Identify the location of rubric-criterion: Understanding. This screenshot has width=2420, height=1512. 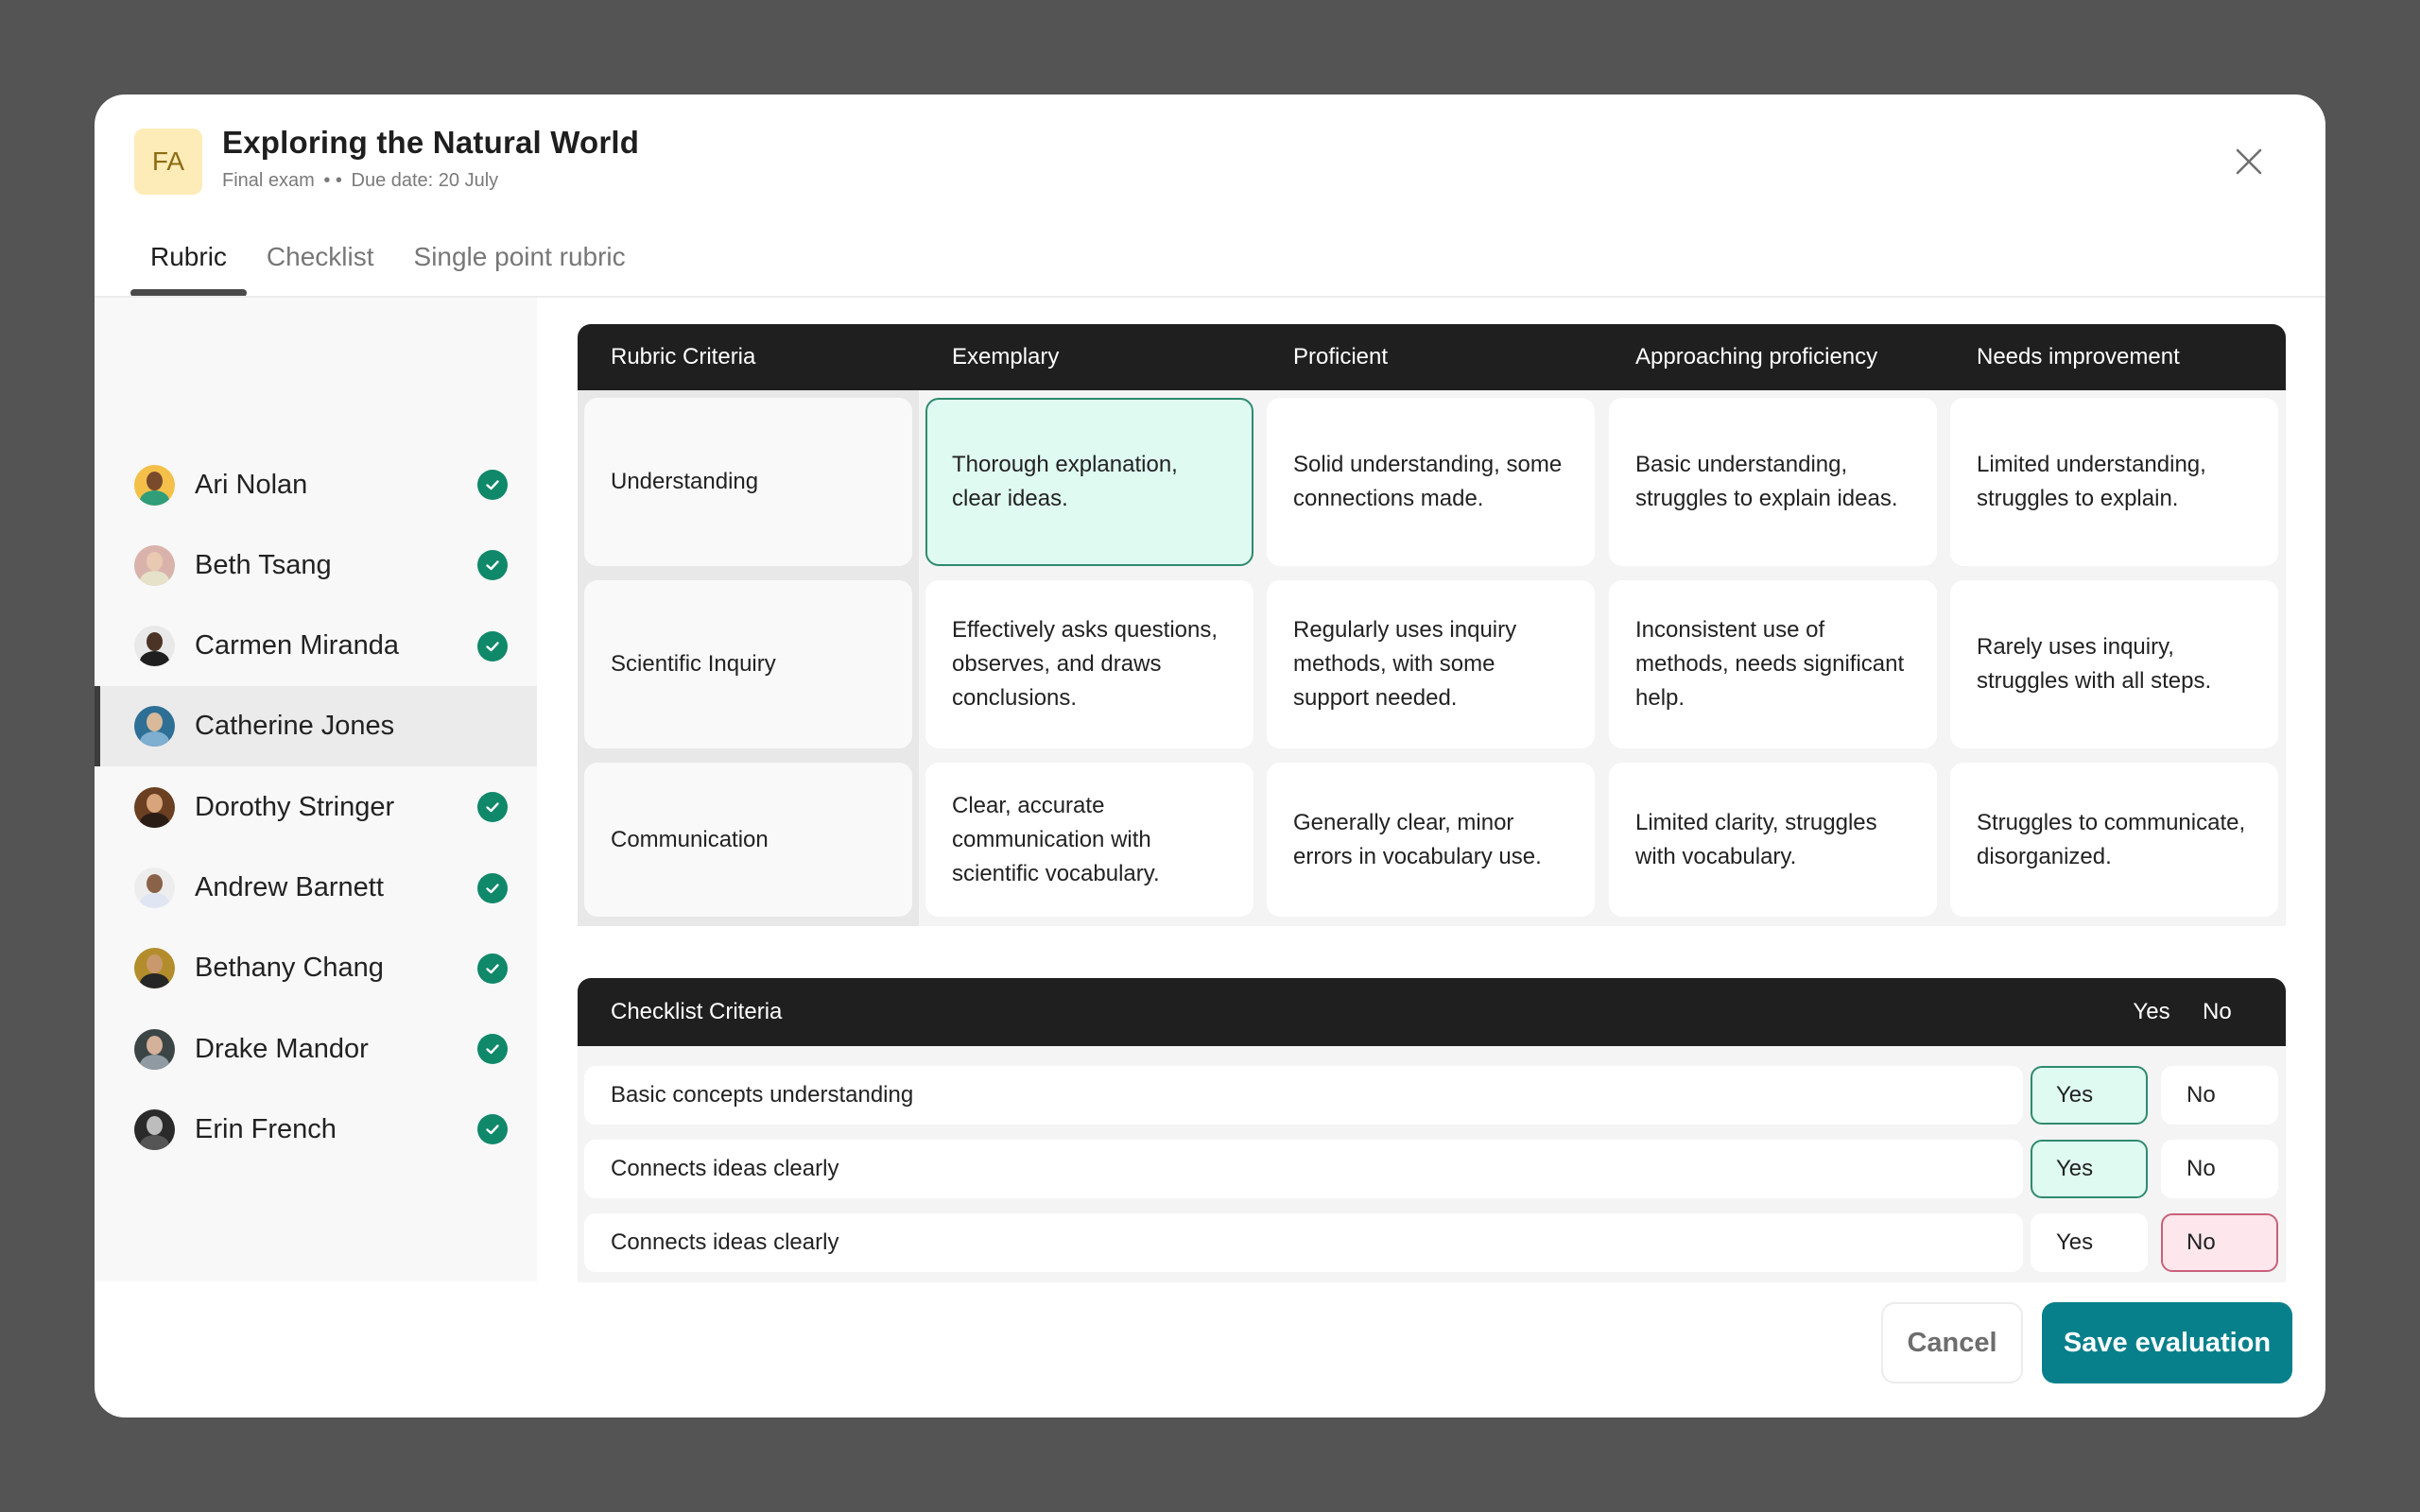
(748, 482).